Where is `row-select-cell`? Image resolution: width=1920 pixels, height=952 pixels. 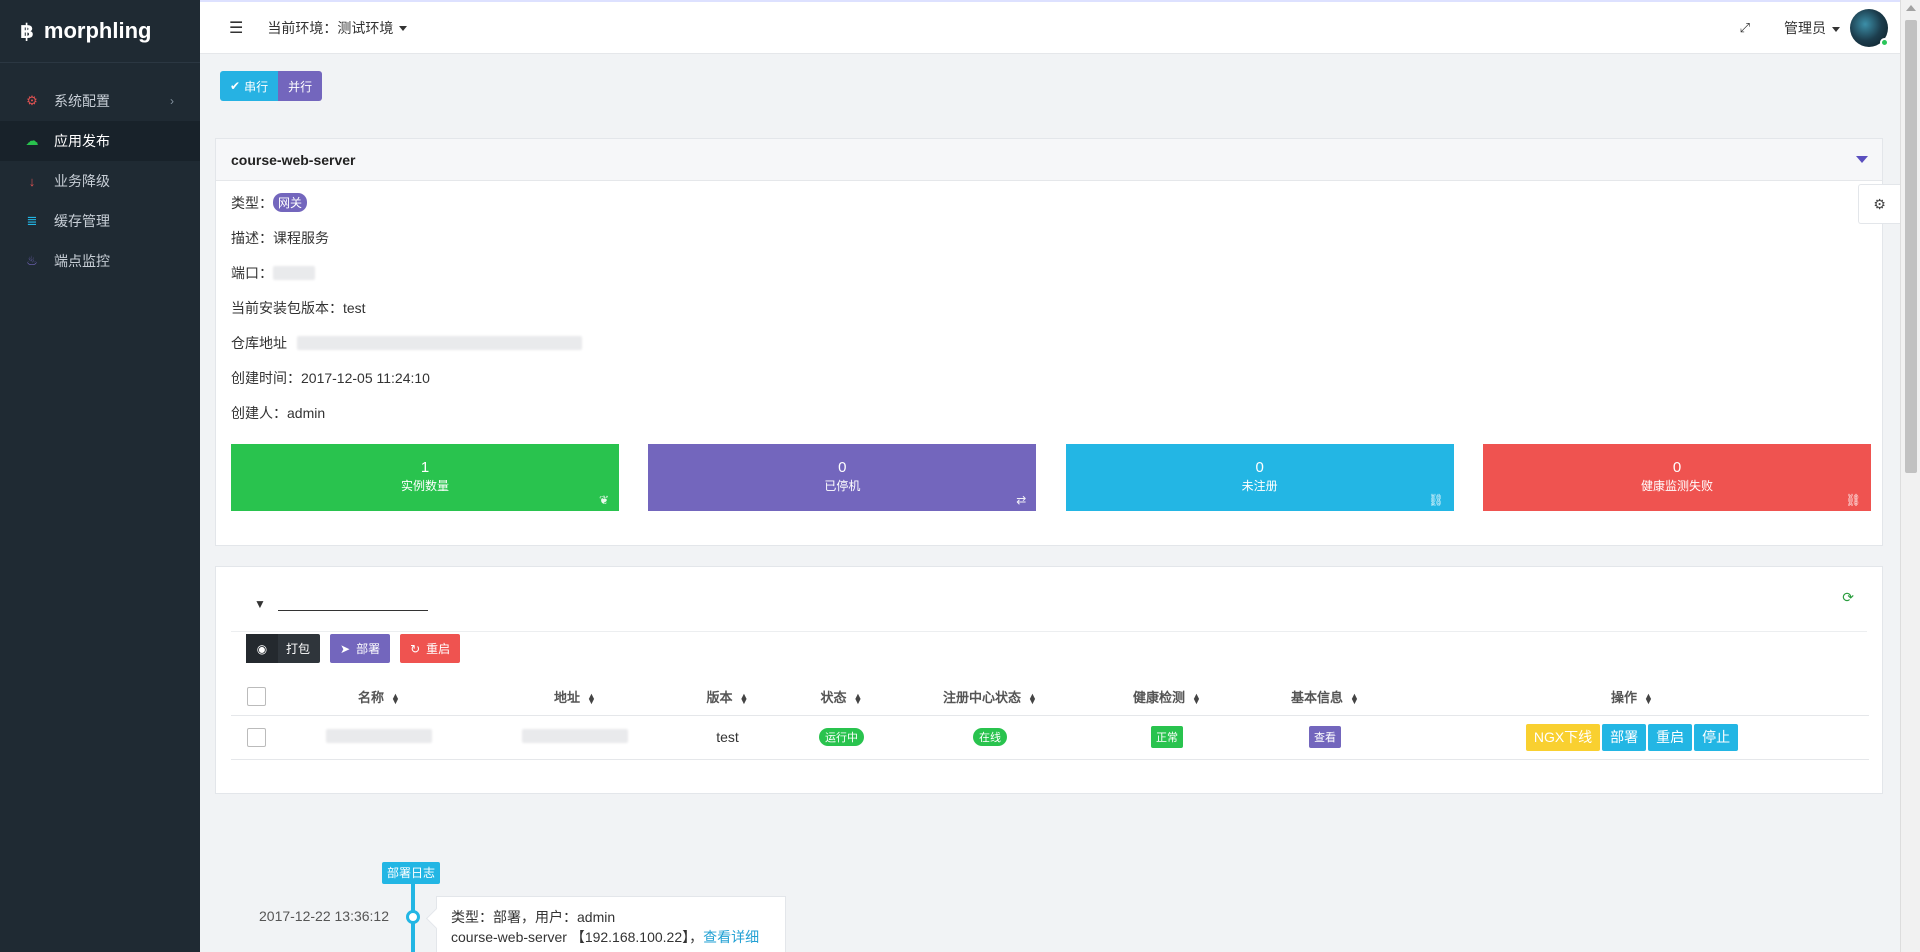
row-select-cell is located at coordinates (256, 737).